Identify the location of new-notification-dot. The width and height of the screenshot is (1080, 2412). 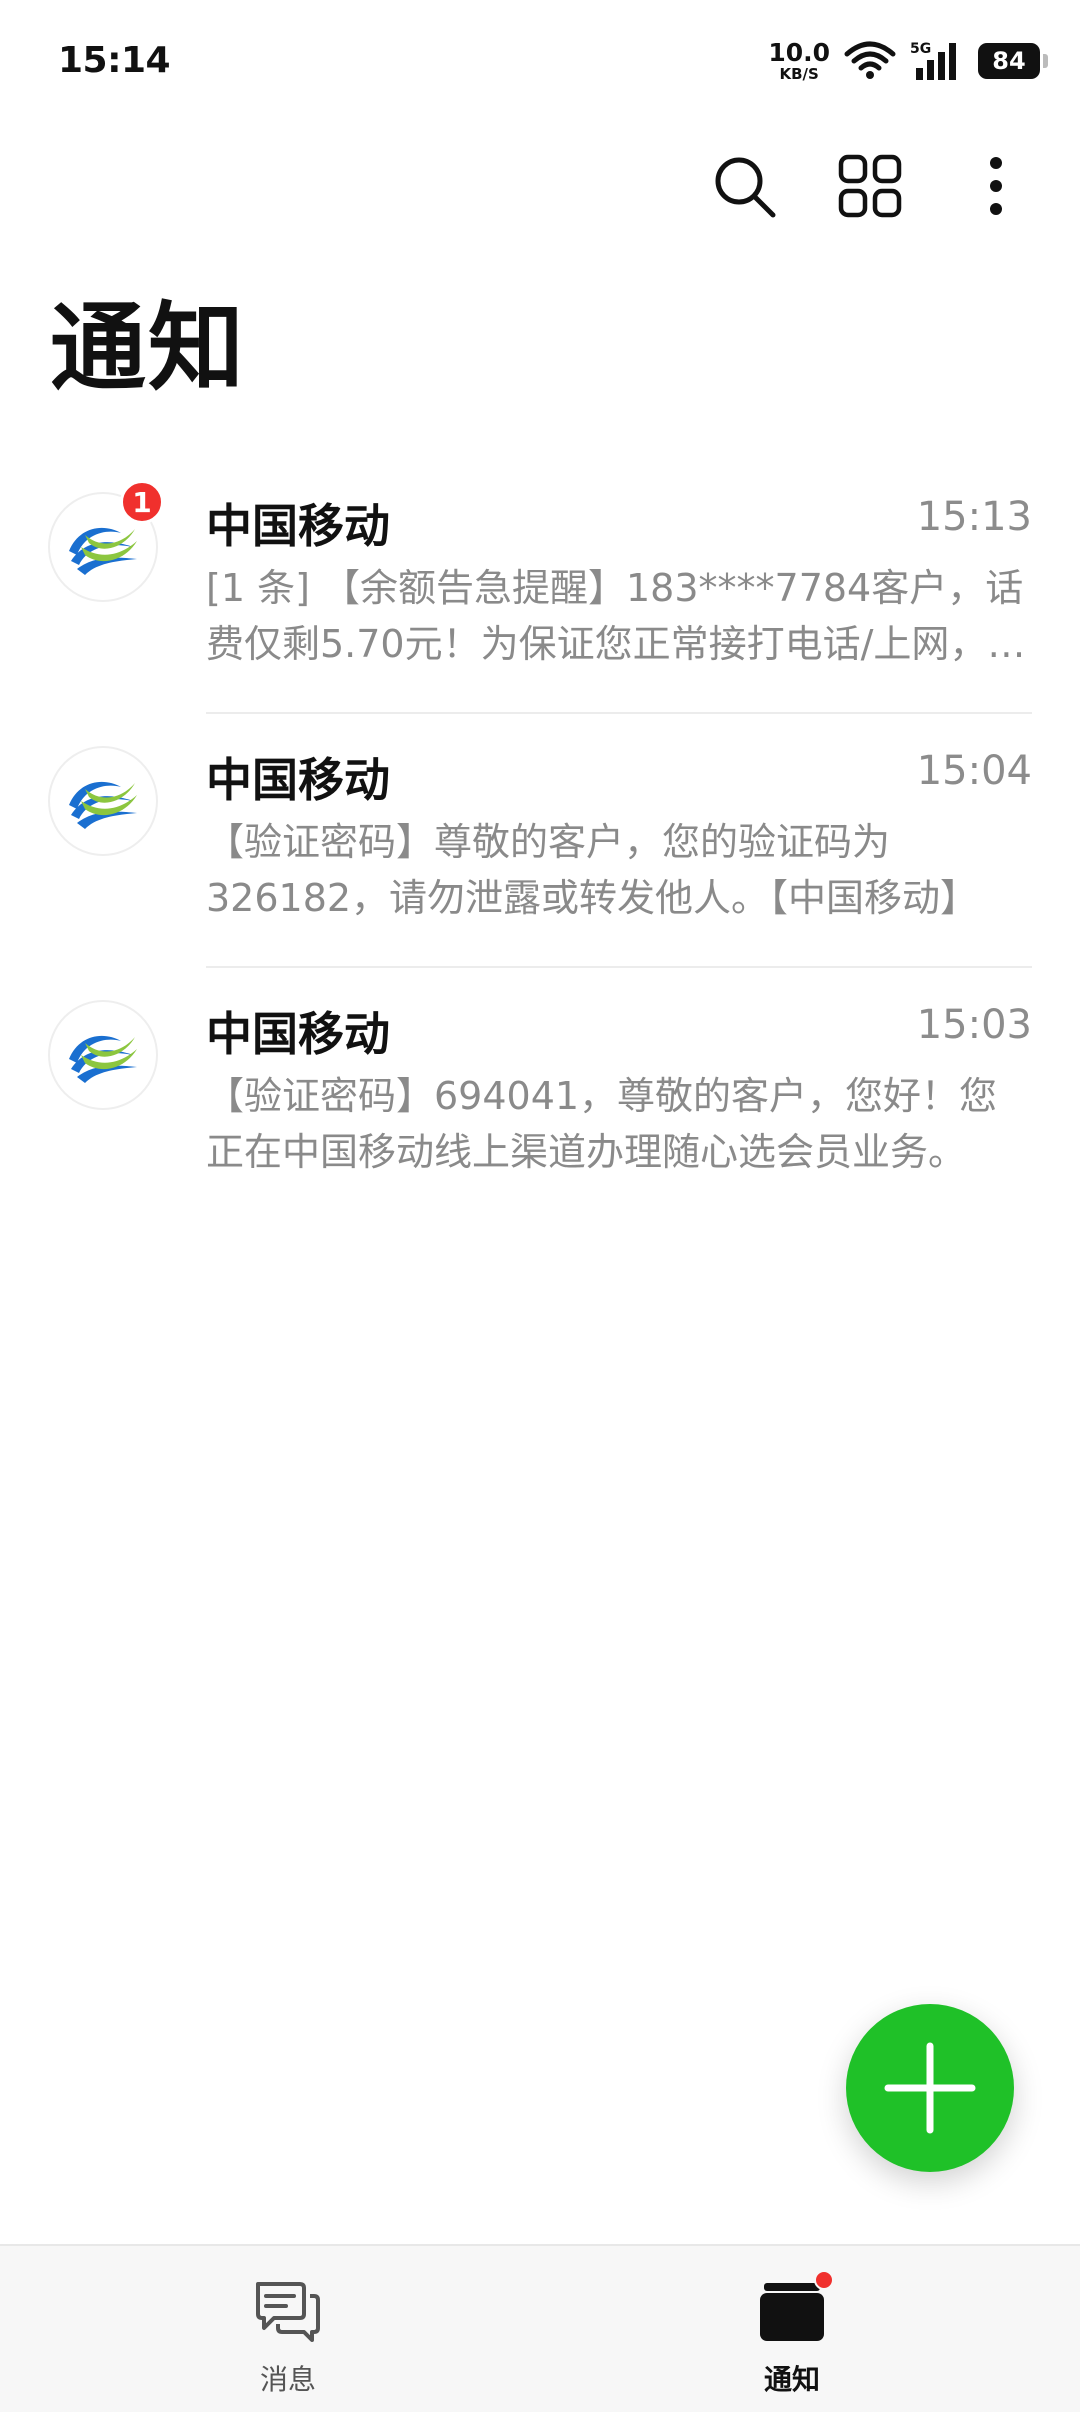
(824, 2280).